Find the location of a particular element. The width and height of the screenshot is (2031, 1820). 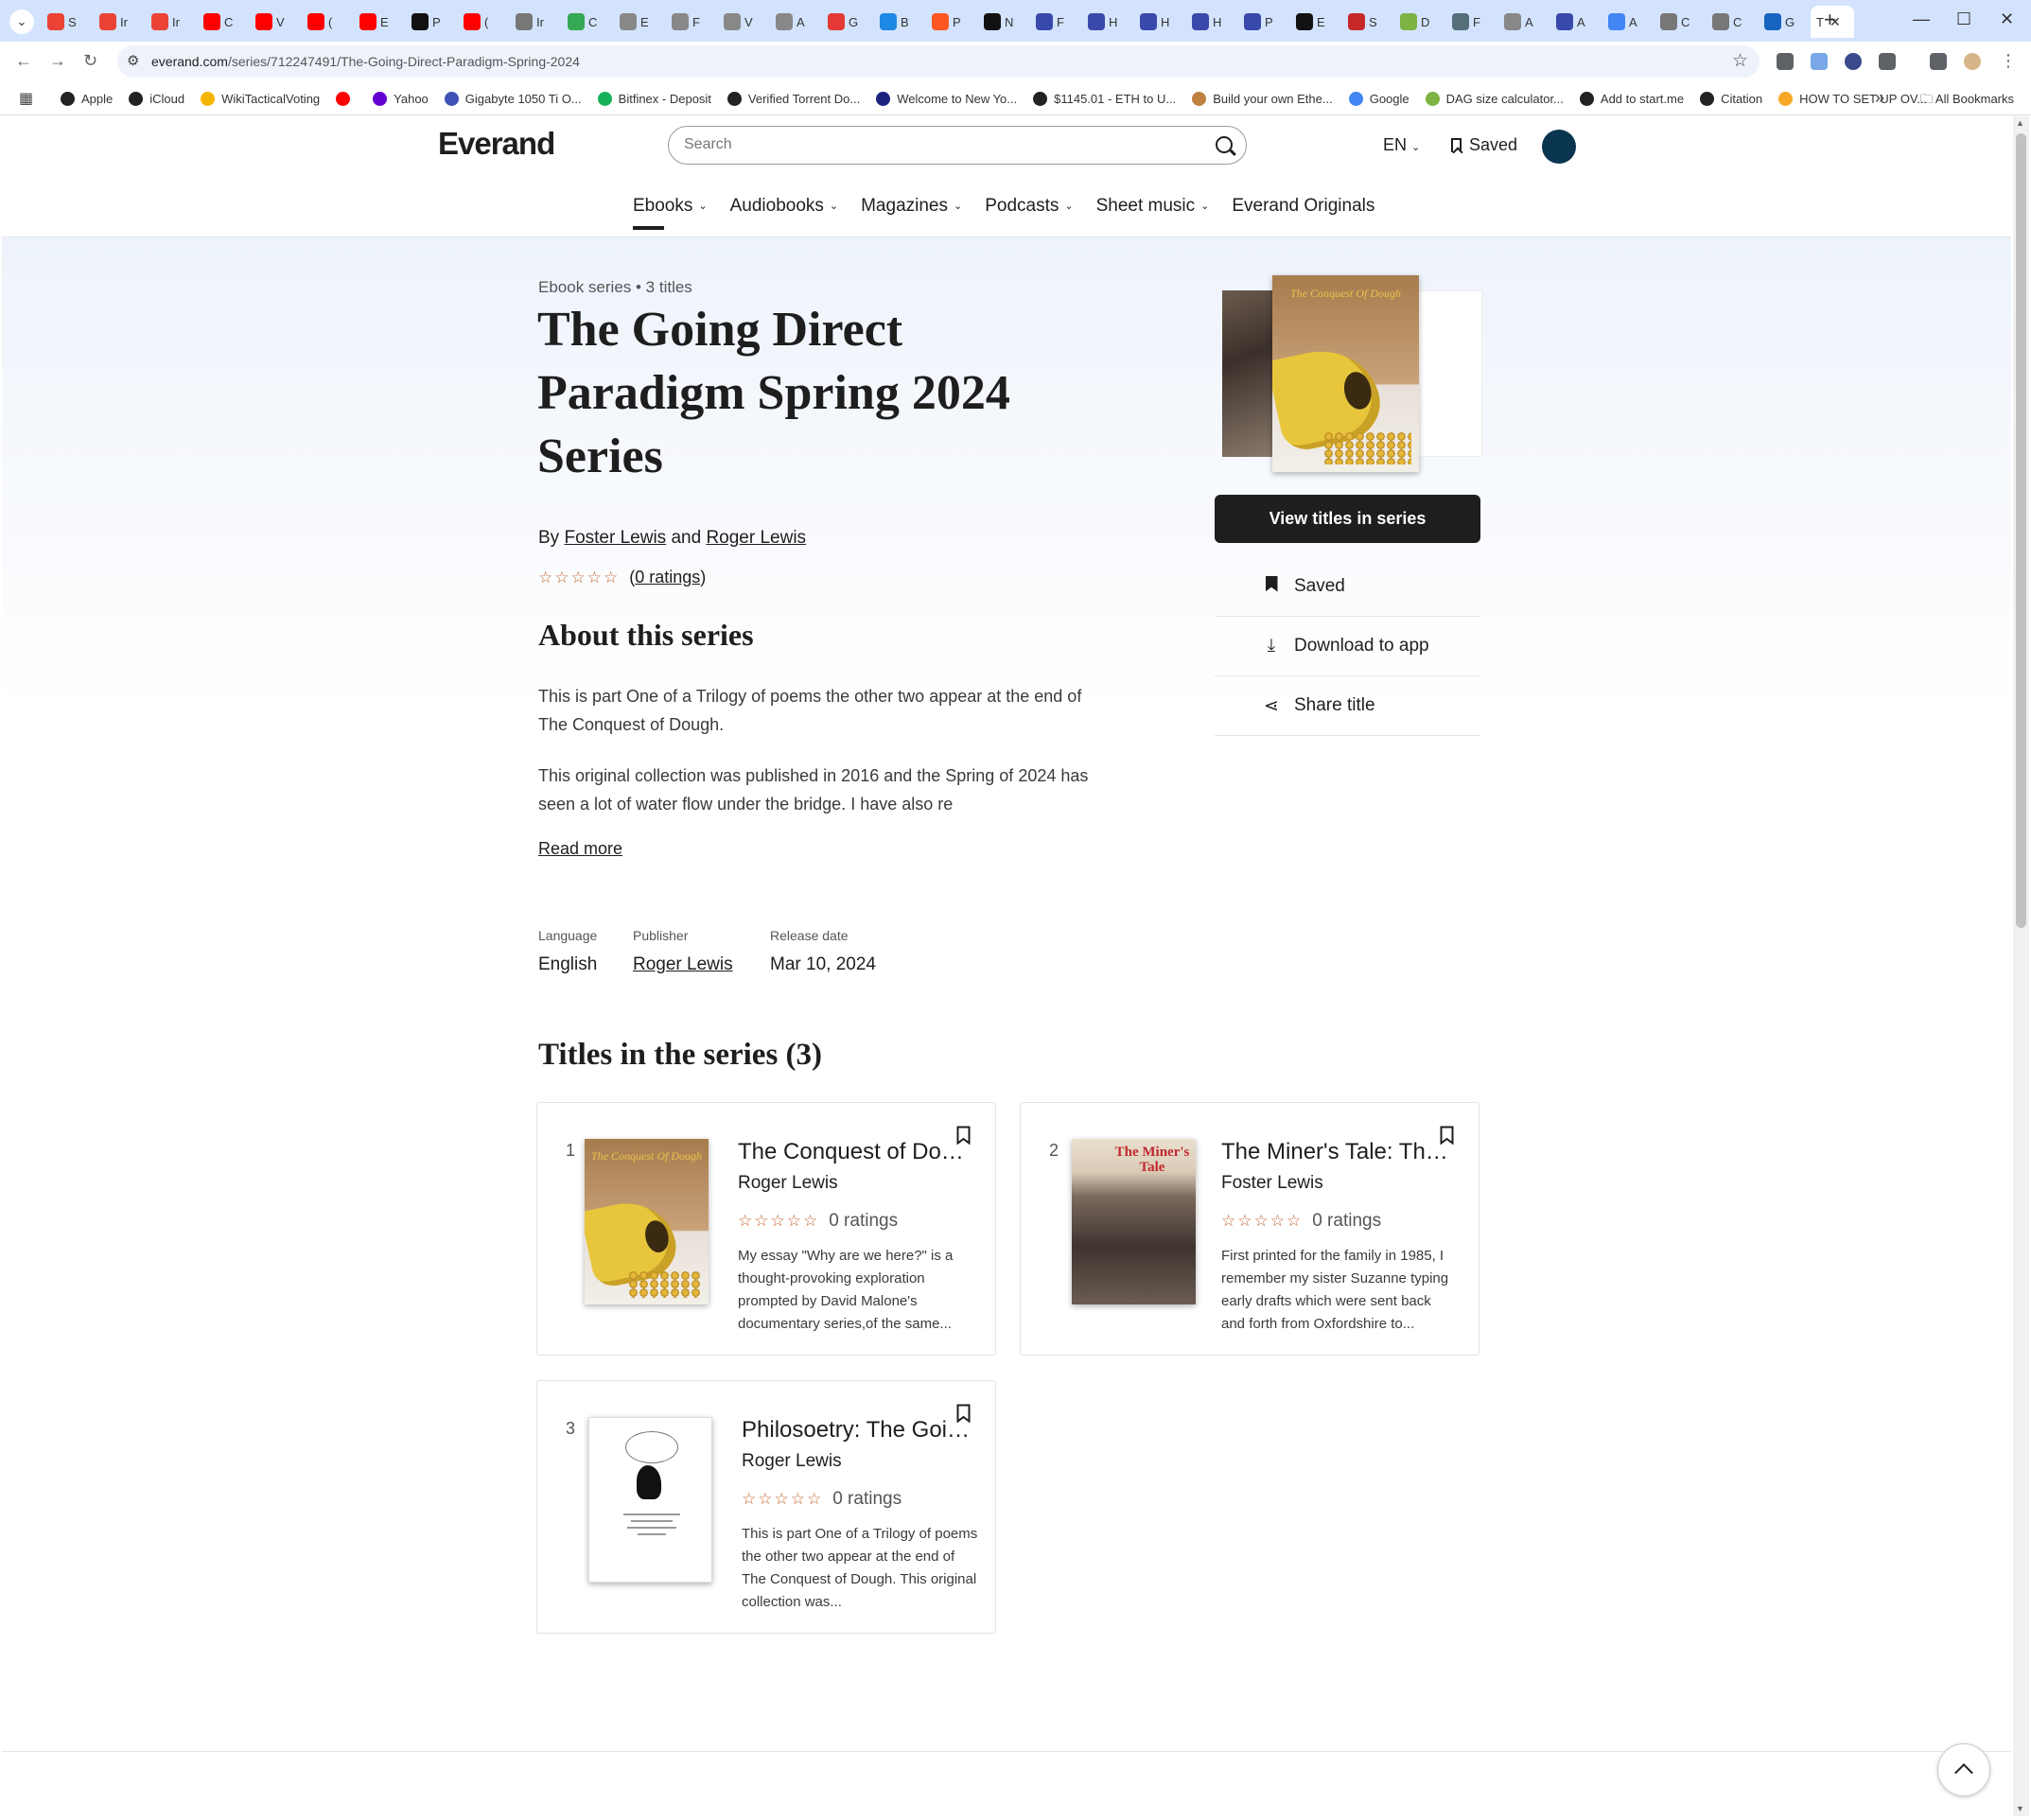

saved-button: Saved is located at coordinates (1347, 587).